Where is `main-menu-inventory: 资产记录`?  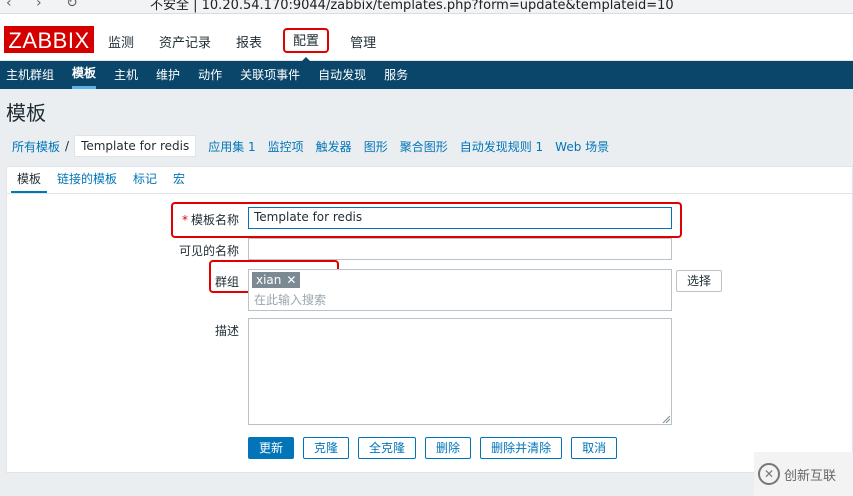 main-menu-inventory: 资产记录 is located at coordinates (185, 41).